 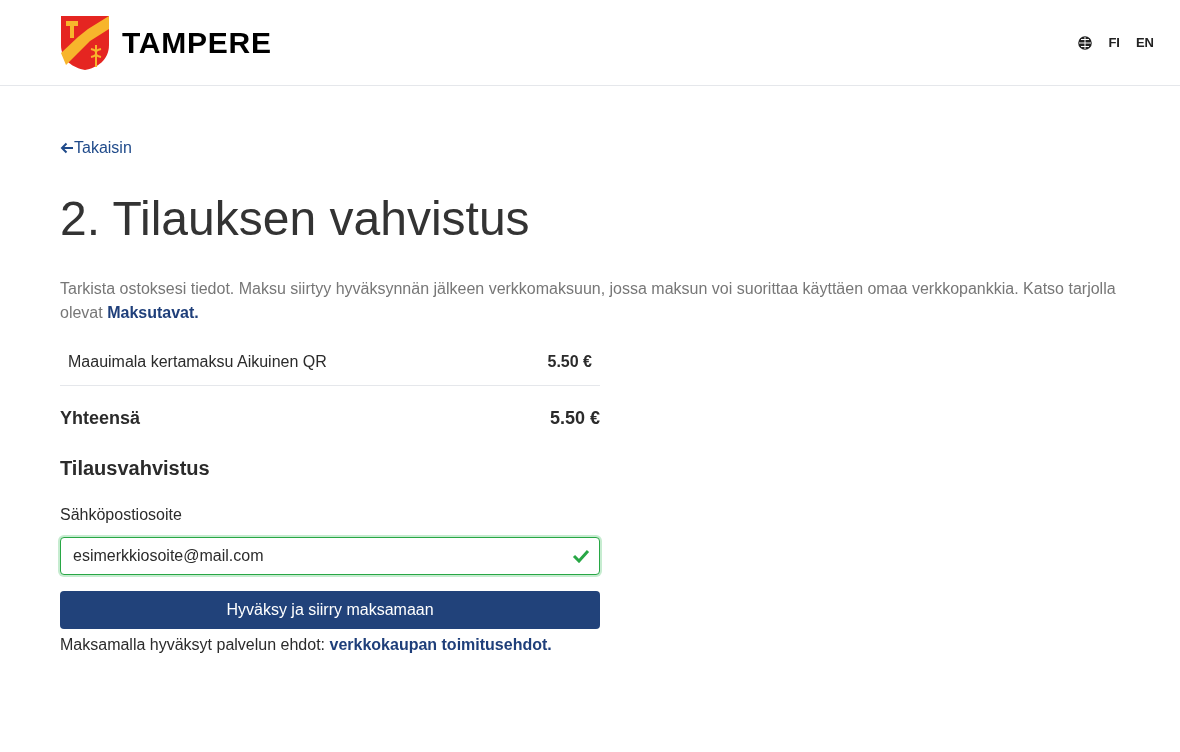 I want to click on terms-text: Maksamalla hyväksyt palvelun ehdot: verkkokaupan toimitusehdot., so click(x=306, y=645).